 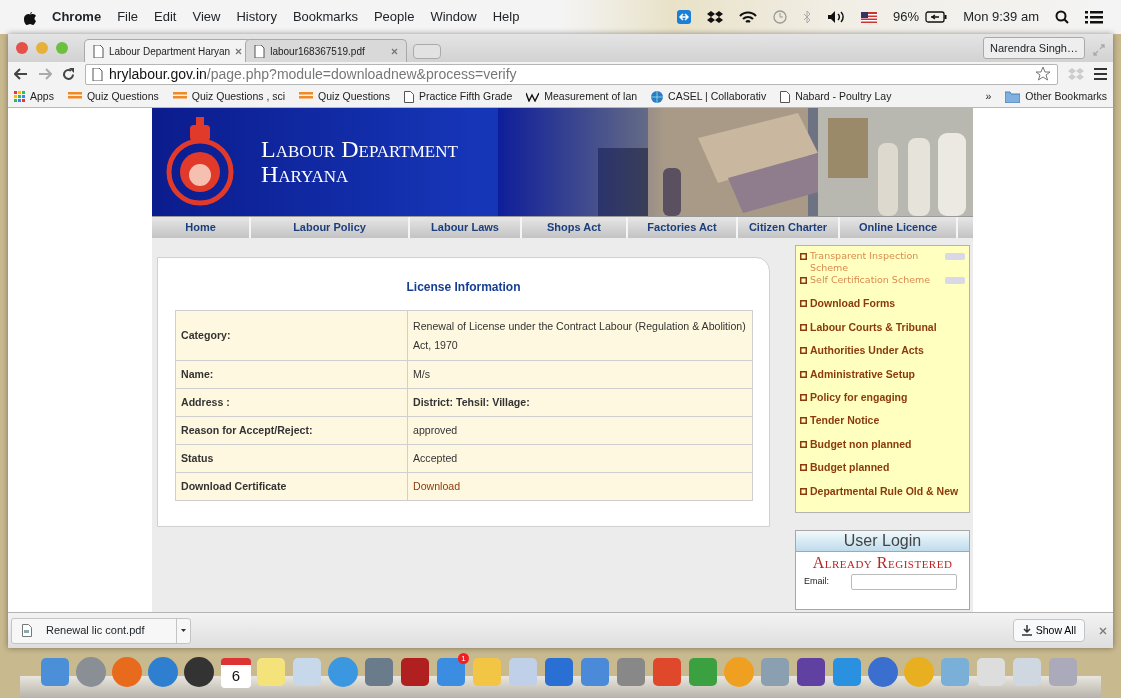 I want to click on search-icon, so click(x=1062, y=17).